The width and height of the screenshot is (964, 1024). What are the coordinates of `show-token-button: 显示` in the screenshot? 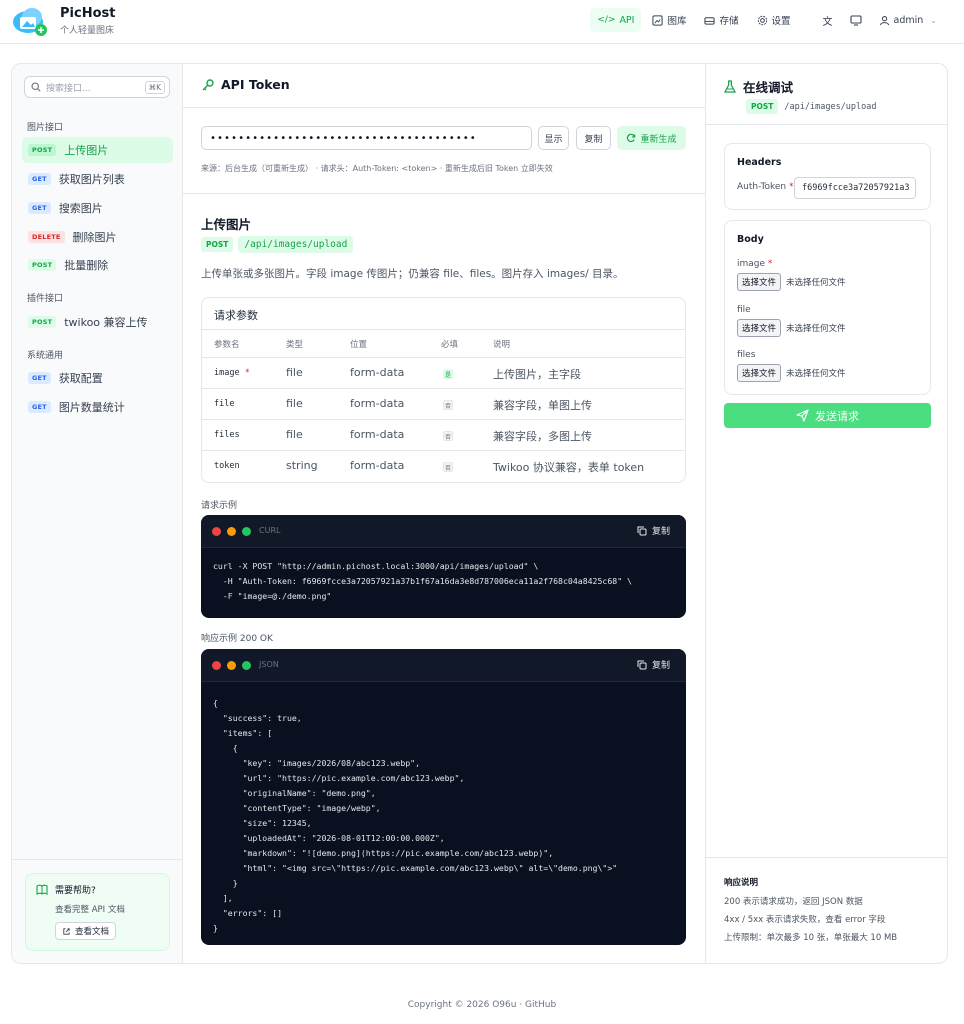 It's located at (553, 138).